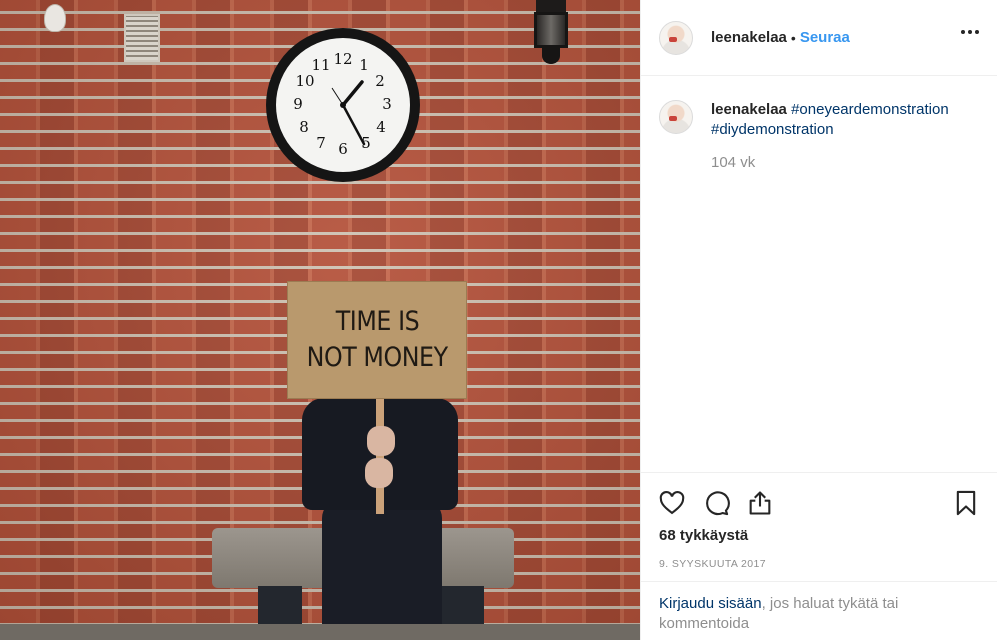 Image resolution: width=997 pixels, height=640 pixels. Describe the element at coordinates (551, 33) in the screenshot. I see `wall-lantern` at that location.